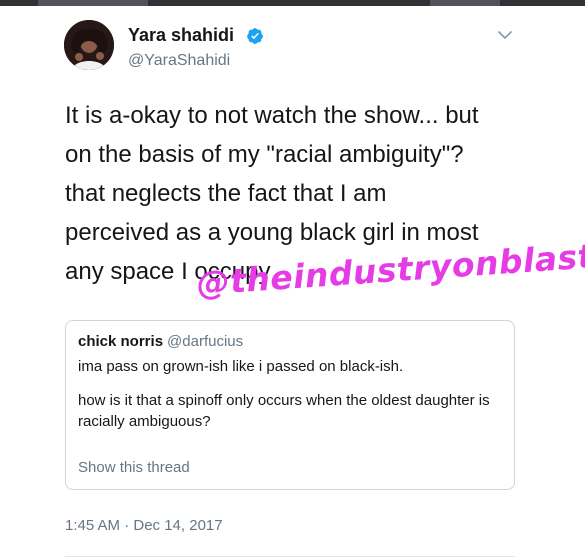 This screenshot has height=559, width=585. What do you see at coordinates (505, 35) in the screenshot?
I see `chevron-down-icon` at bounding box center [505, 35].